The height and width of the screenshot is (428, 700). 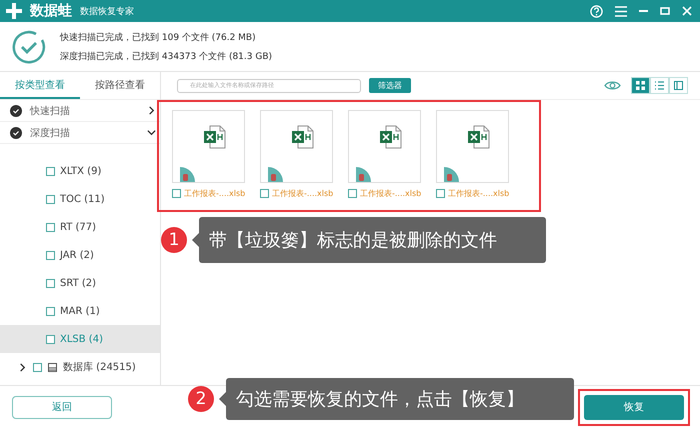 I want to click on help-icon, so click(x=596, y=11).